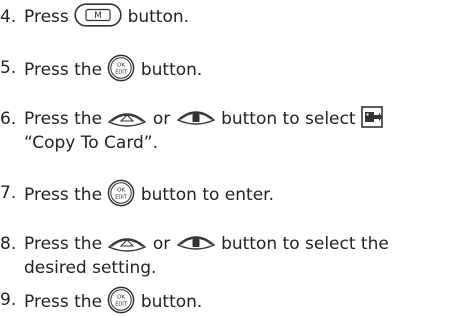  I want to click on copy-to-card-icon, so click(372, 117).